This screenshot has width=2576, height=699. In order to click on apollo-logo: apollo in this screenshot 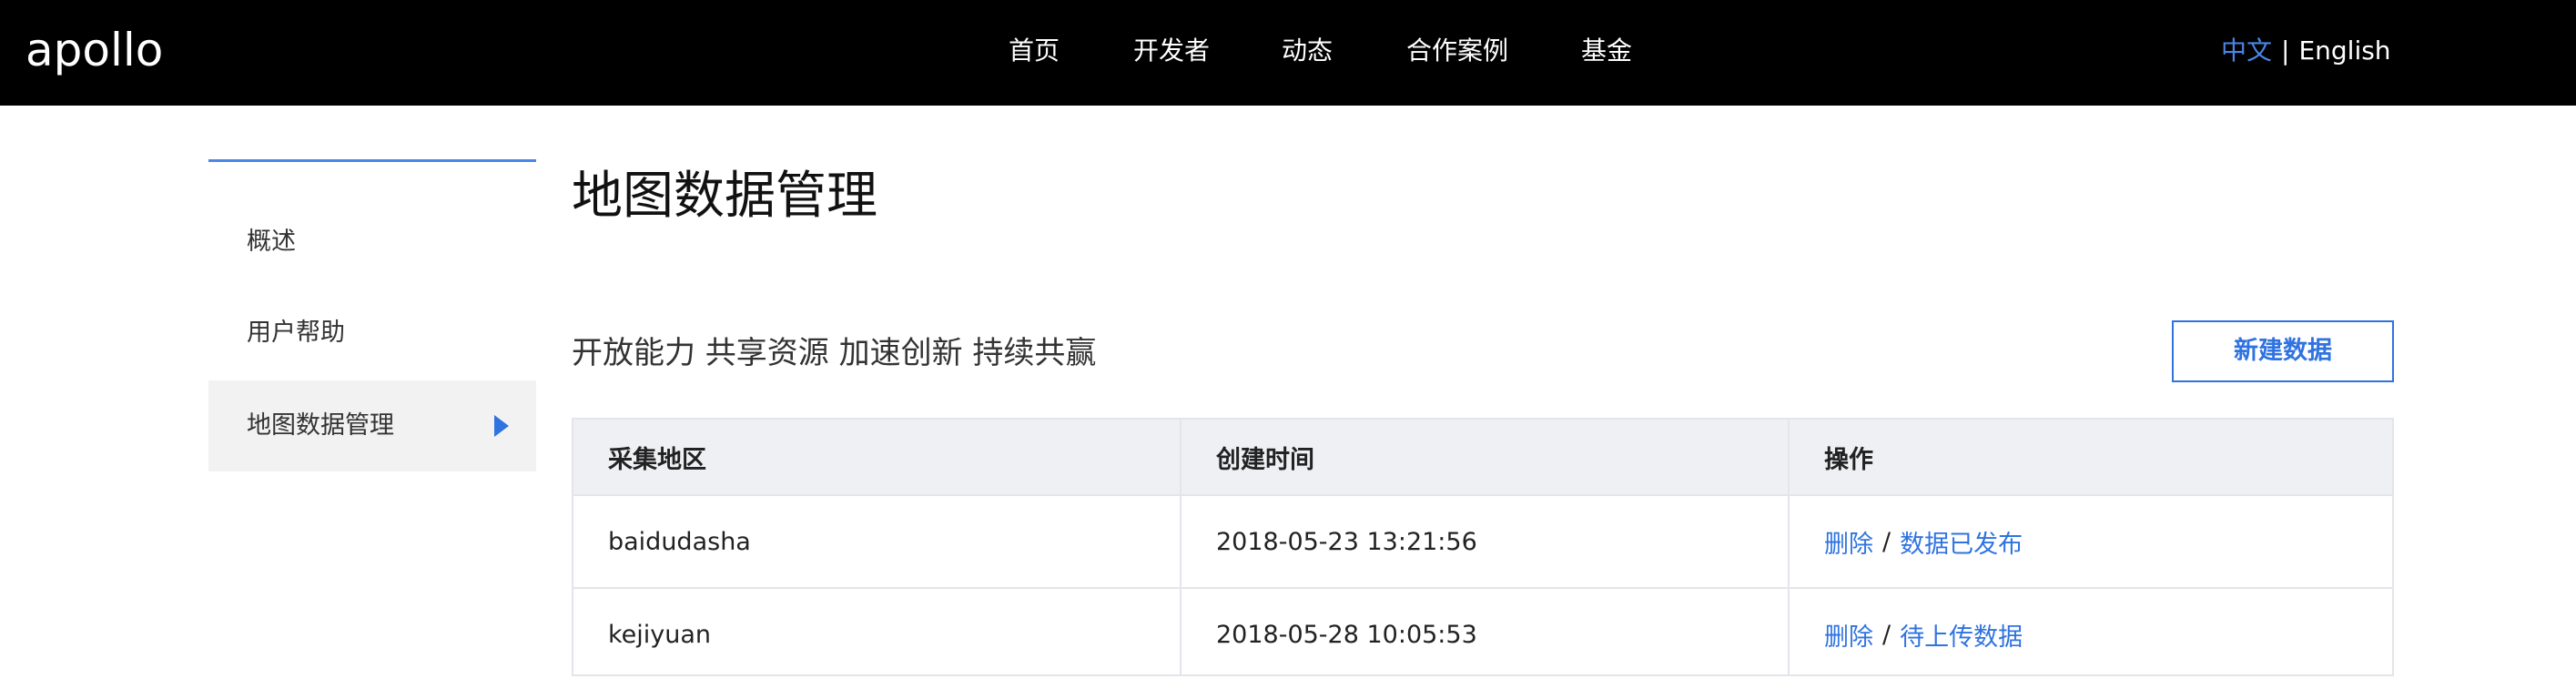, I will do `click(102, 50)`.